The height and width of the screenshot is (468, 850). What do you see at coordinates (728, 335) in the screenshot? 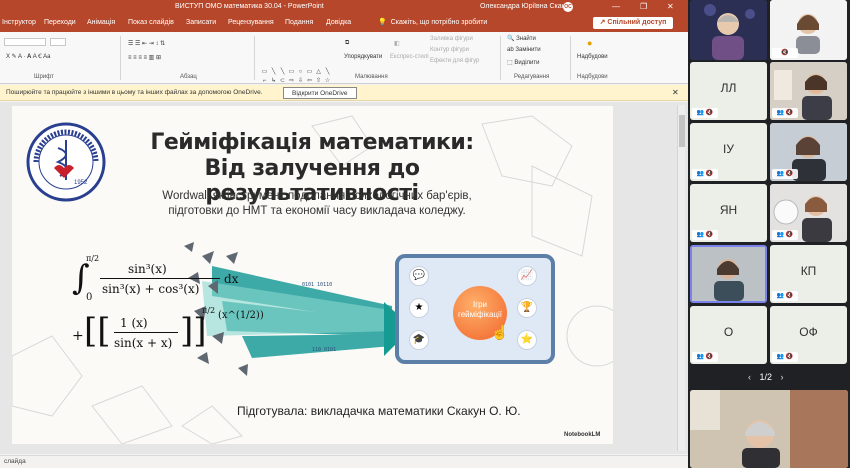
I see `participant-tile: О 👥 🔇` at bounding box center [728, 335].